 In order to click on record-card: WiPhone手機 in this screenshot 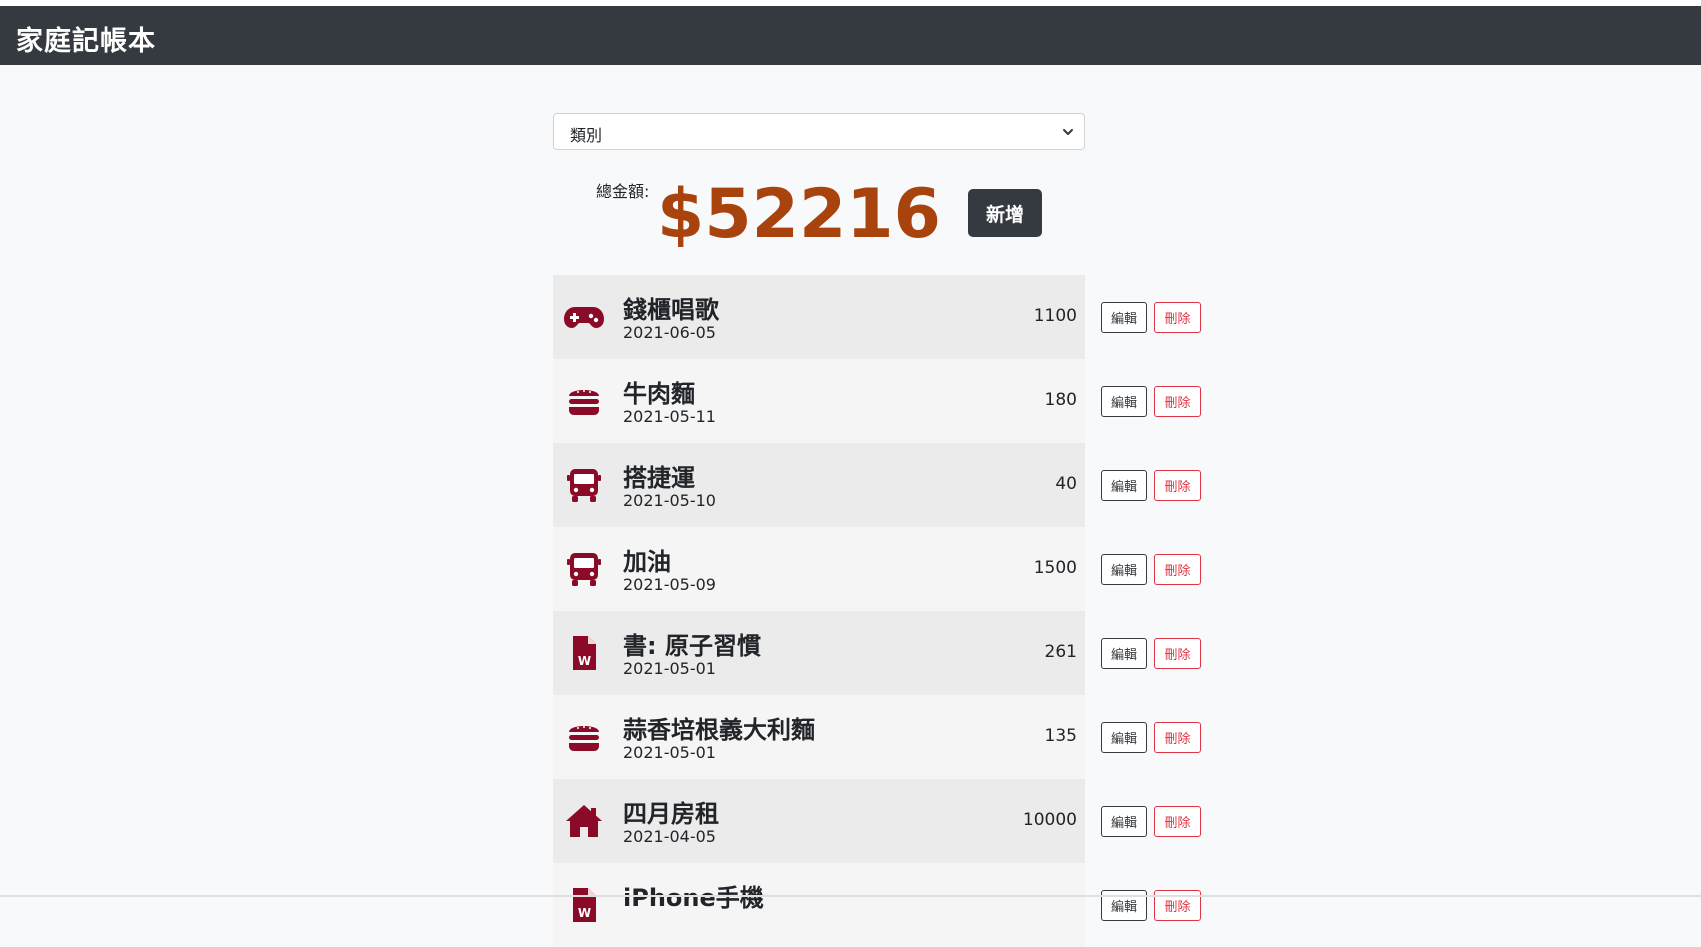, I will do `click(819, 905)`.